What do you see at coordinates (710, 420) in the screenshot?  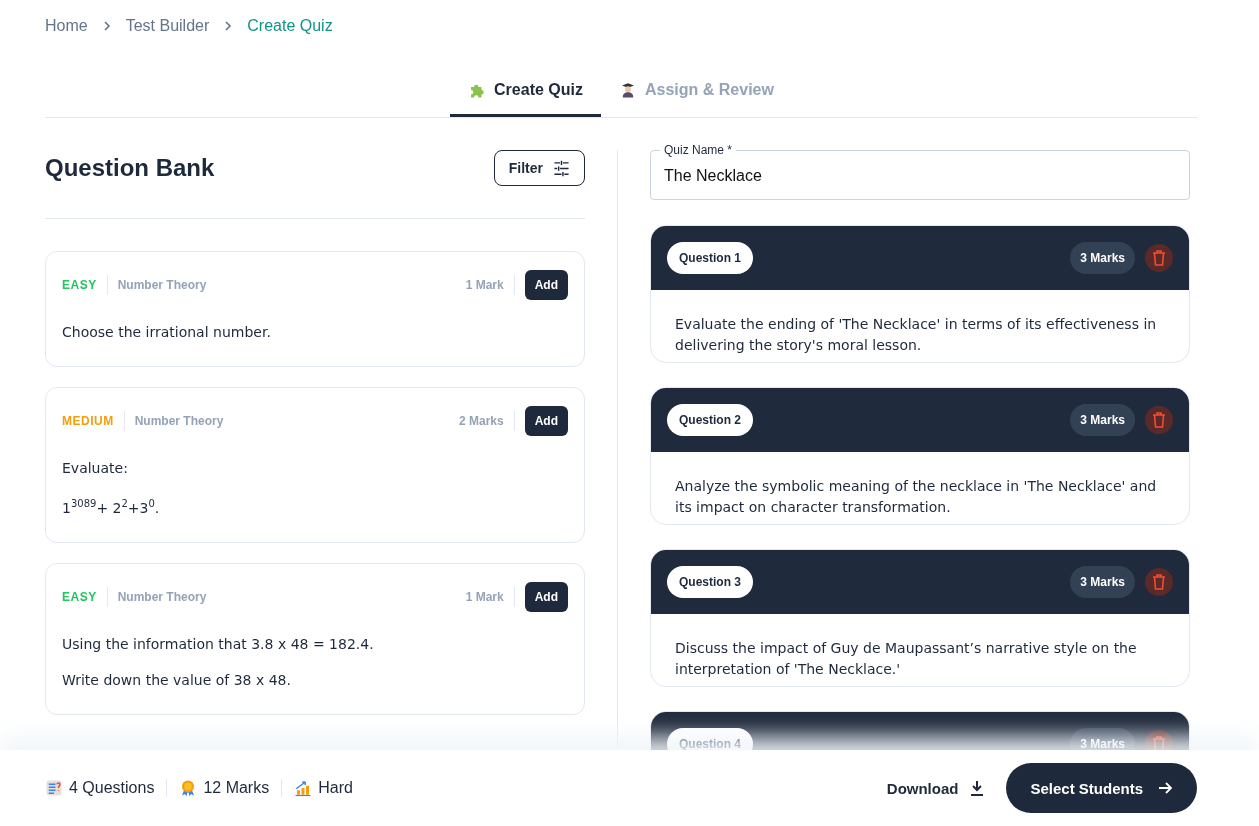 I see `question-number-label: Question 2` at bounding box center [710, 420].